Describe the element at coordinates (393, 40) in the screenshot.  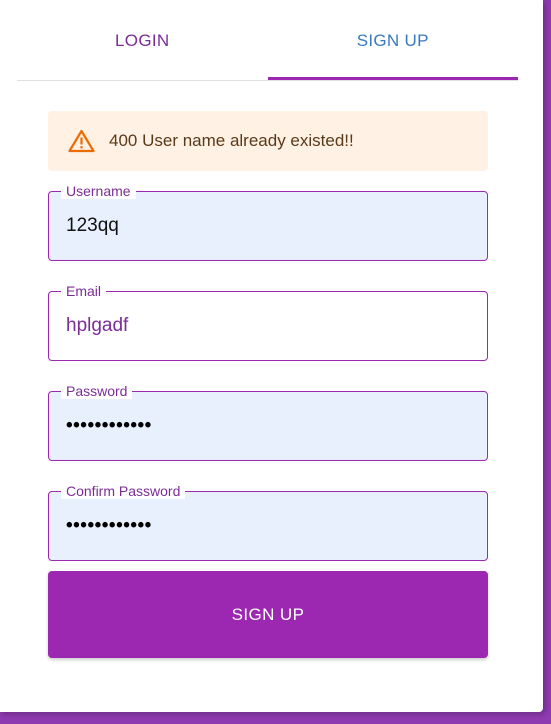
I see `tab-signup: SIGN UP` at that location.